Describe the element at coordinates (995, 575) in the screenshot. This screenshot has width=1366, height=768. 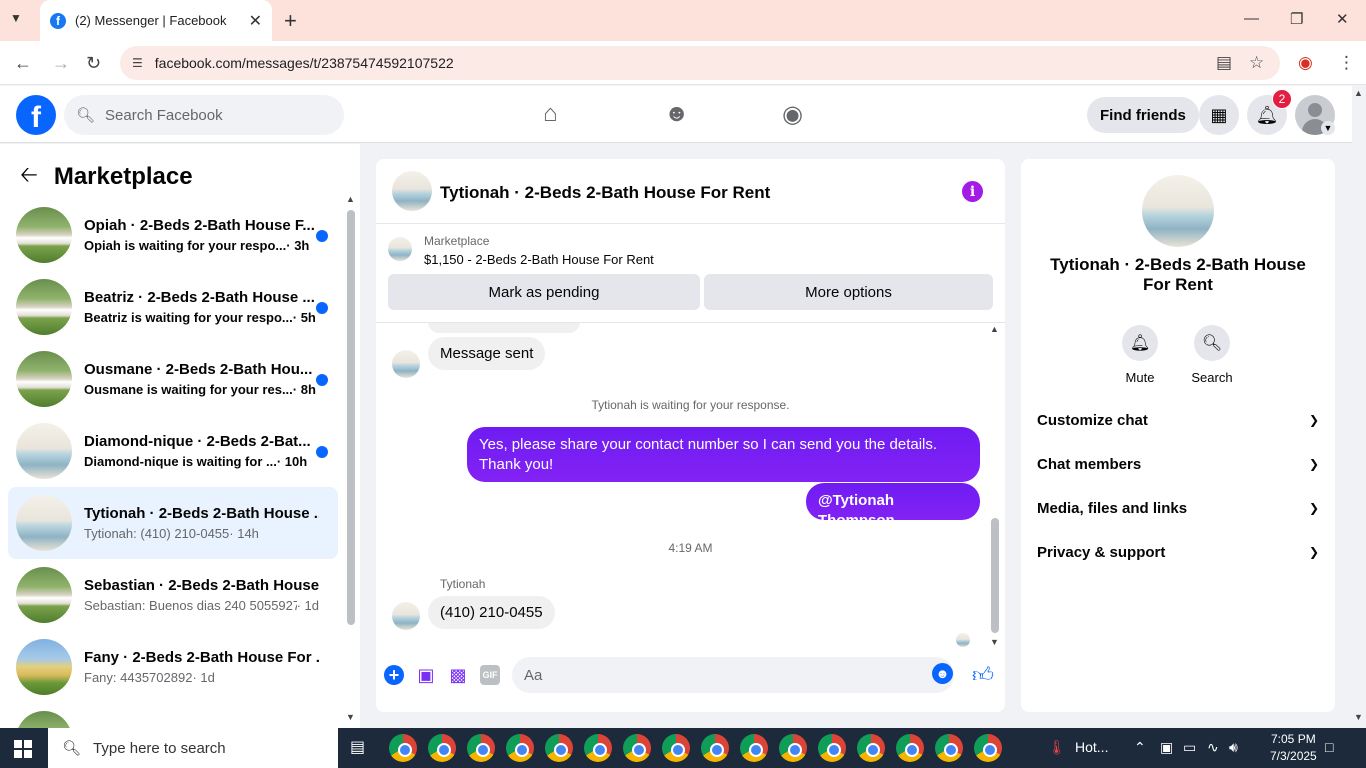
I see `messages-scrollbar` at that location.